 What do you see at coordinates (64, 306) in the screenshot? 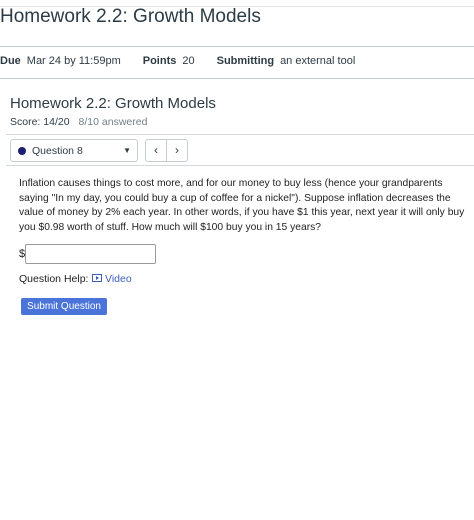
I see `submit-question-button: Submit Question` at bounding box center [64, 306].